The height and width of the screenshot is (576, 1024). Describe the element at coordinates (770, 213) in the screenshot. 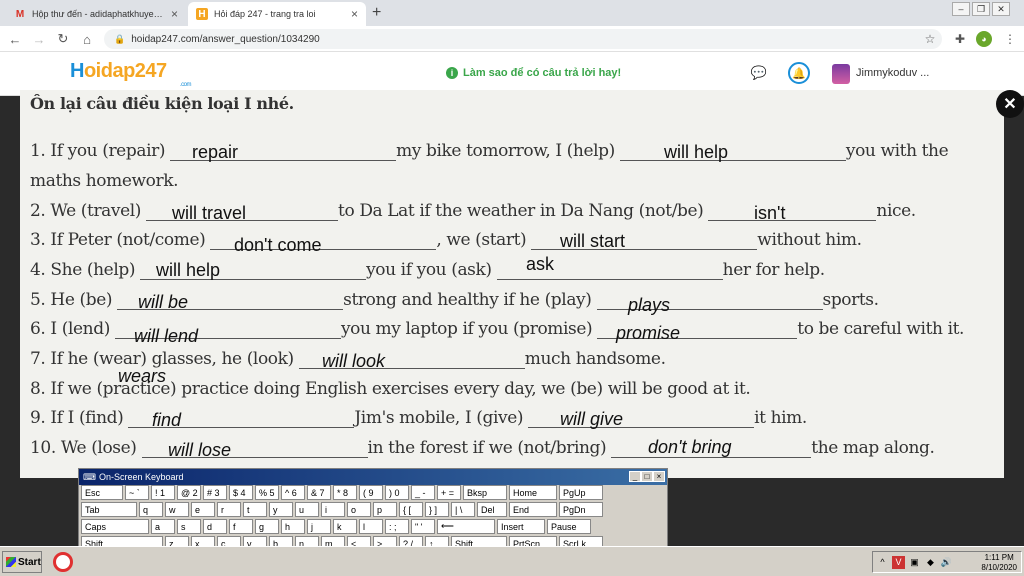

I see `answer-4: isn't` at that location.